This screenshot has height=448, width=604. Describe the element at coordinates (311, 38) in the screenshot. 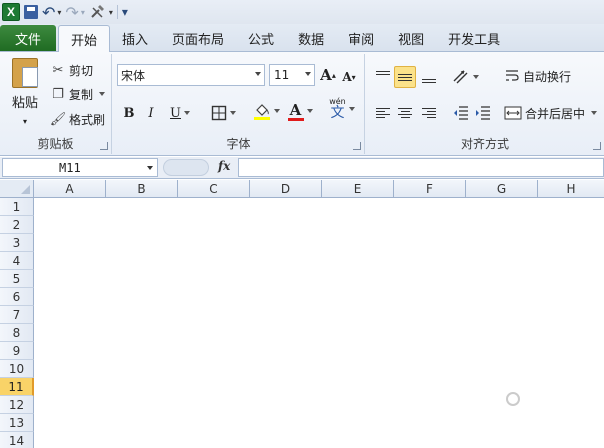

I see `tab-data: 数据` at that location.